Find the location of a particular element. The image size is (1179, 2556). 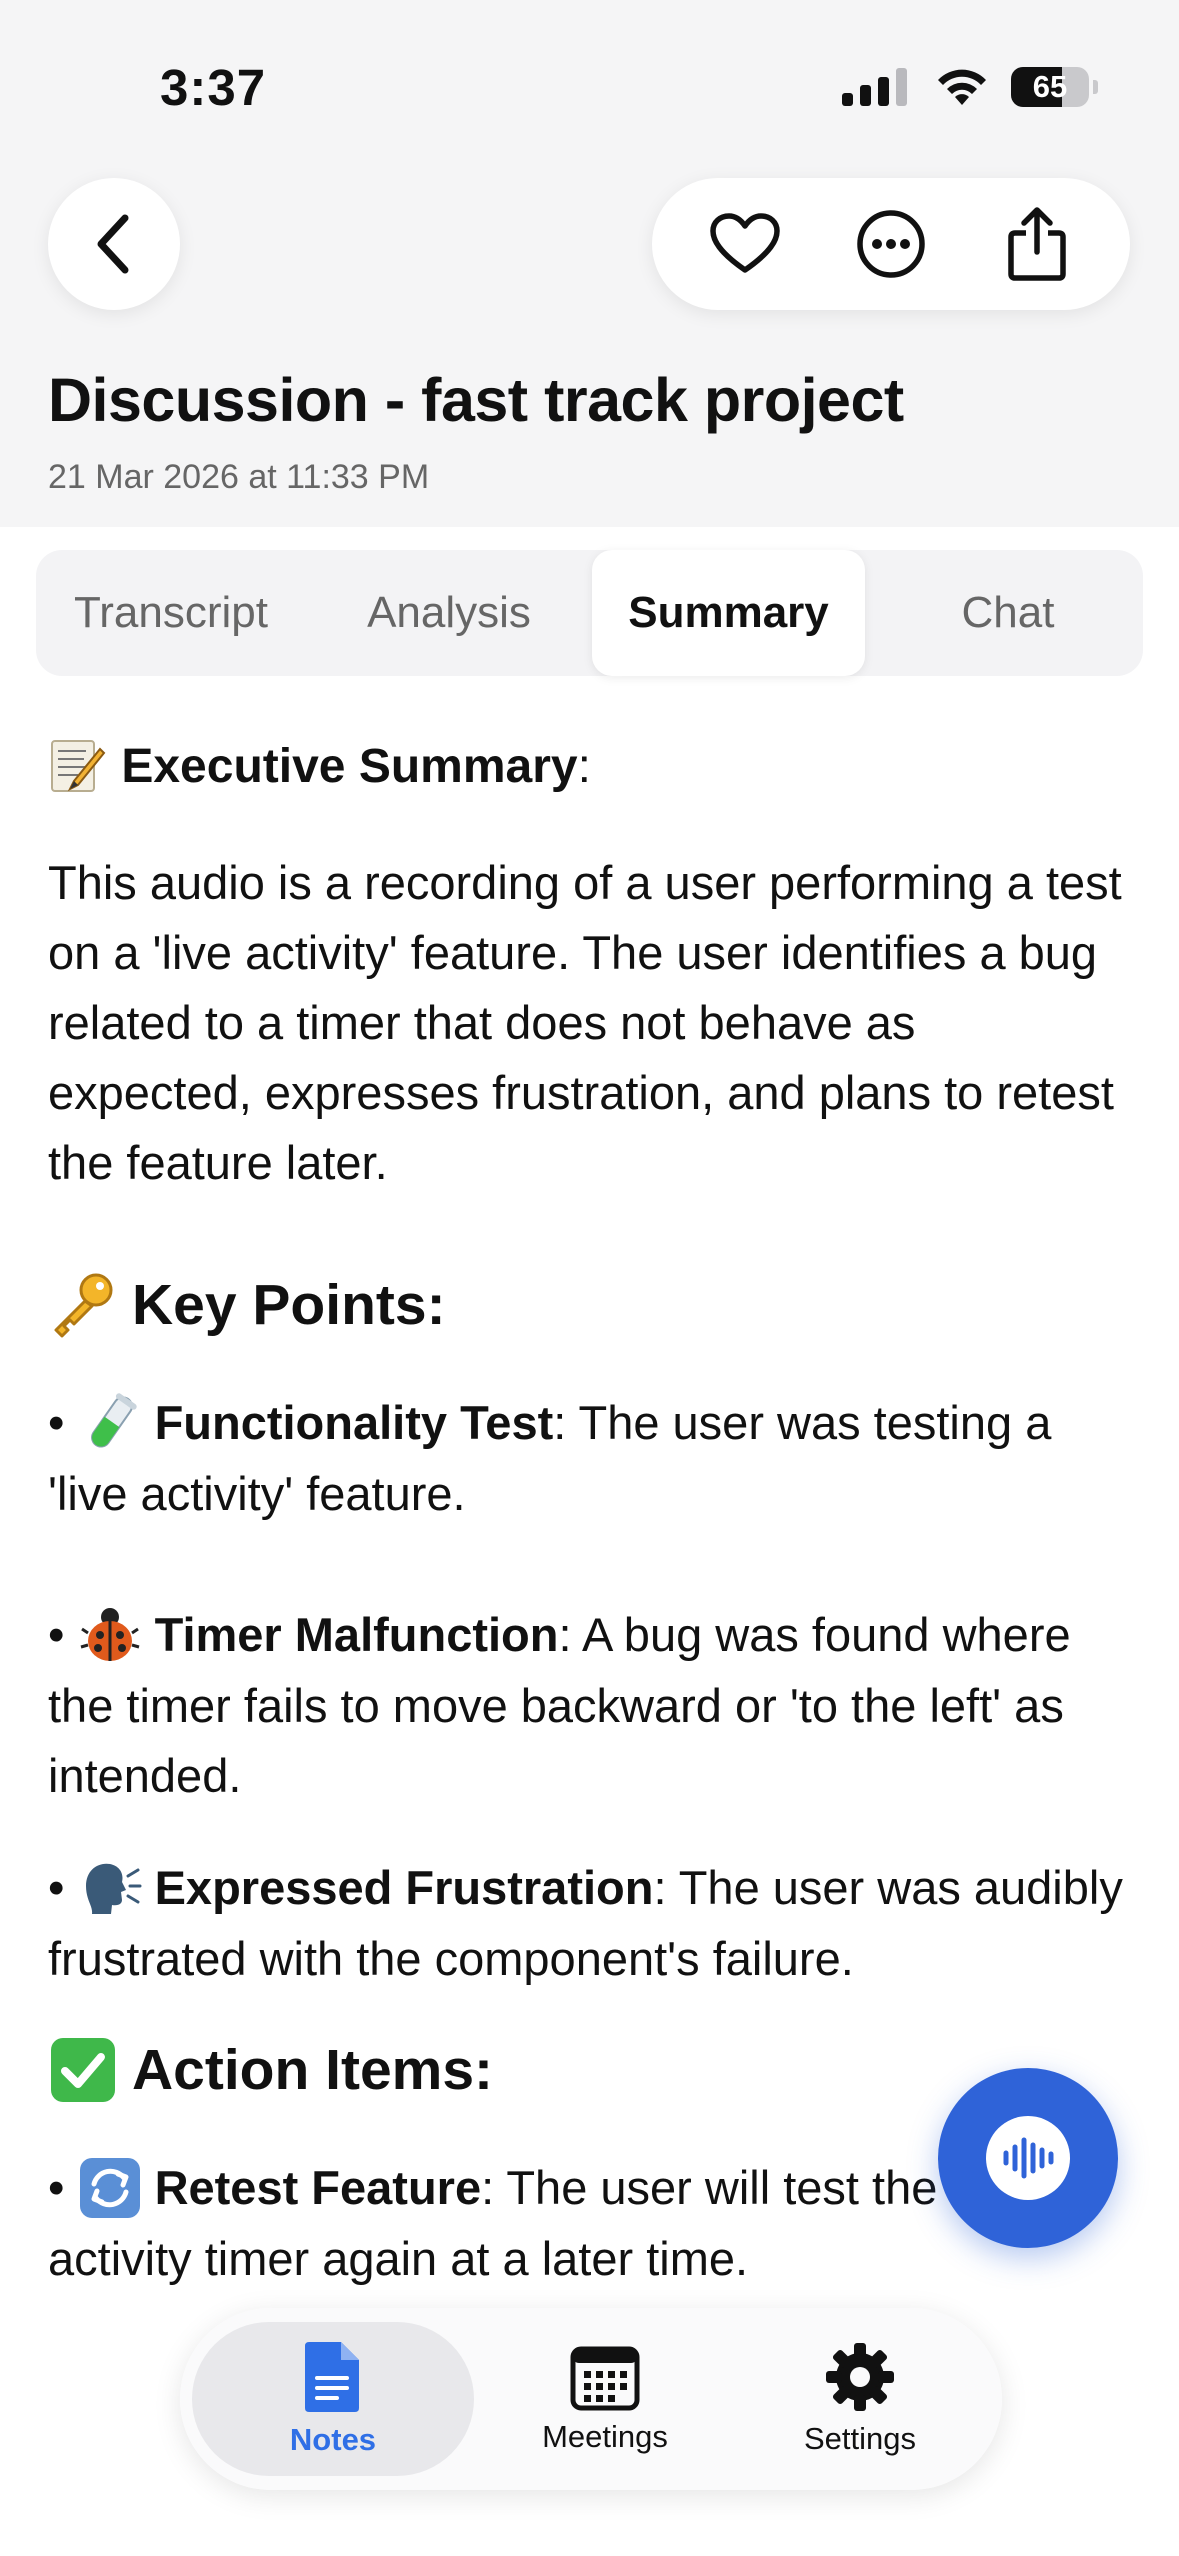

chevron-left-icon is located at coordinates (113, 244).